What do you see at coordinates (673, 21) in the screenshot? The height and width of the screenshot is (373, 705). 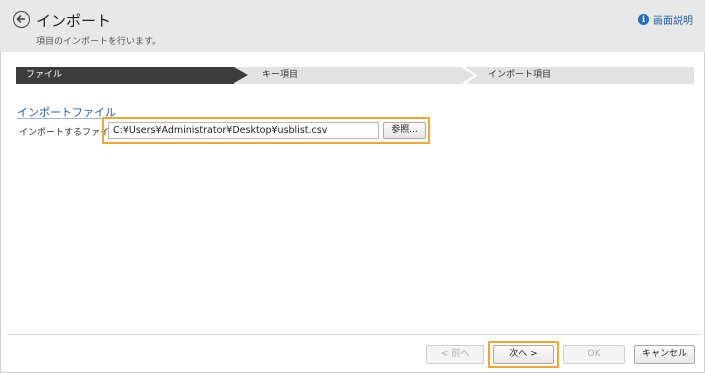 I see `help-label: 画面説明` at bounding box center [673, 21].